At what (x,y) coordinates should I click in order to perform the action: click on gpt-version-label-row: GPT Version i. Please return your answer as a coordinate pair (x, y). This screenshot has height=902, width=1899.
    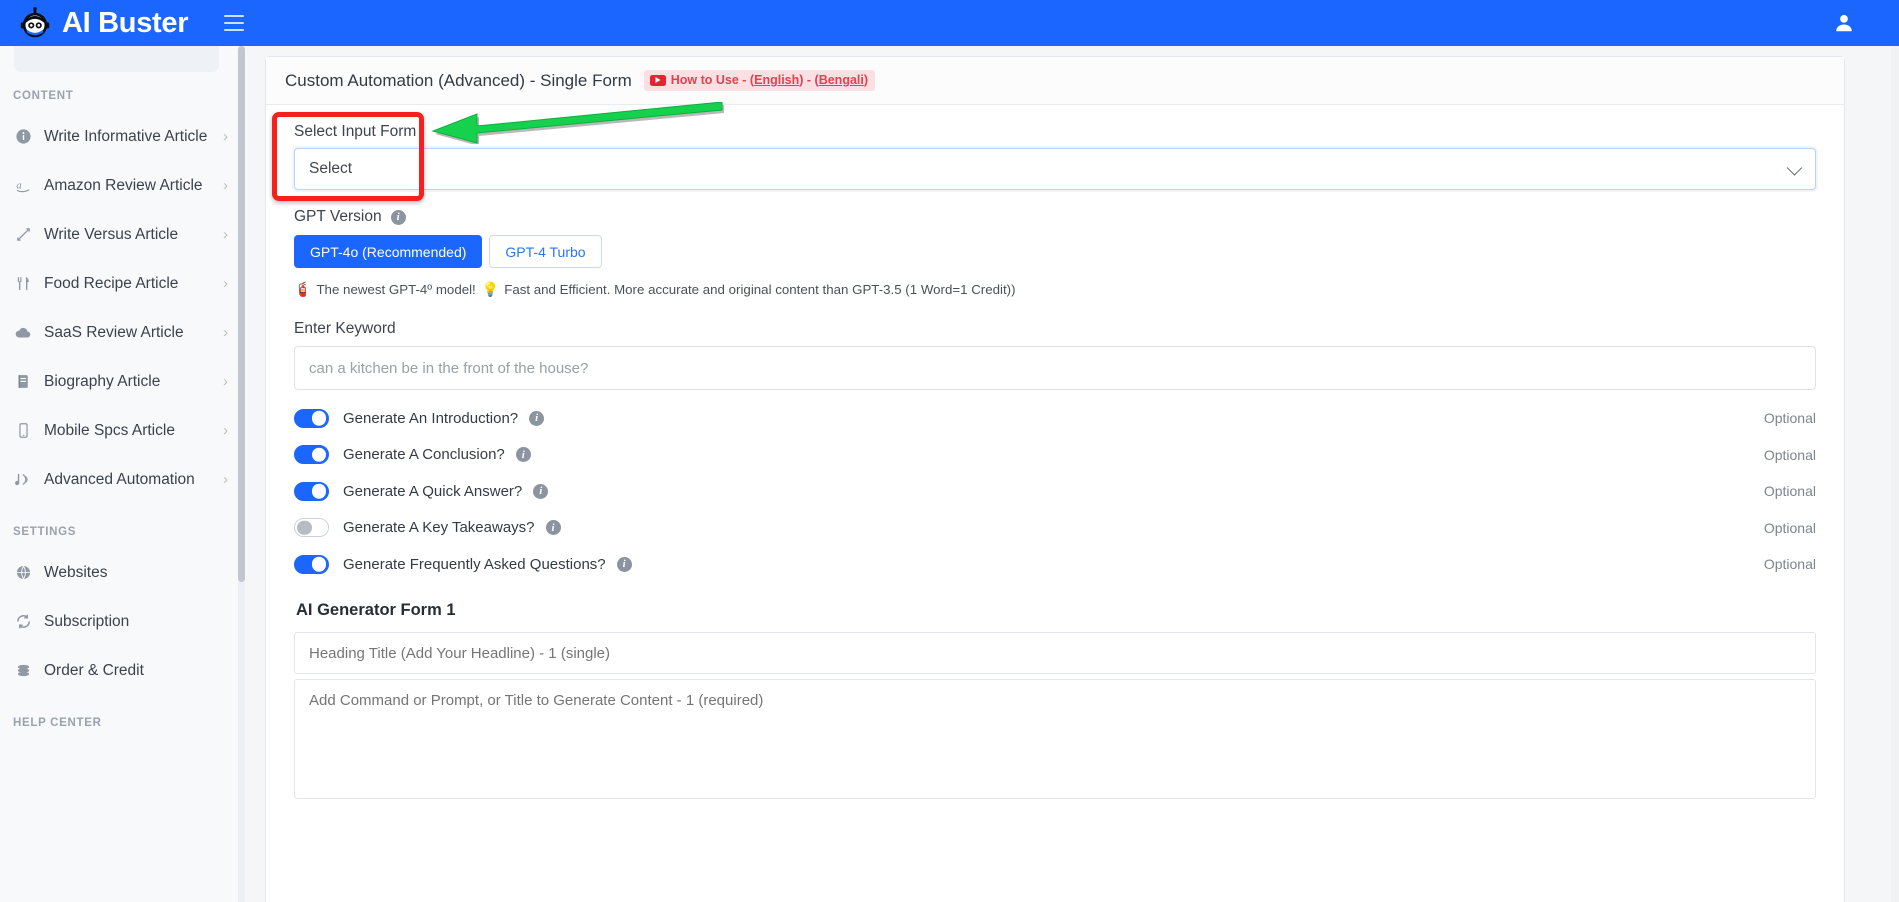
    Looking at the image, I should click on (1055, 217).